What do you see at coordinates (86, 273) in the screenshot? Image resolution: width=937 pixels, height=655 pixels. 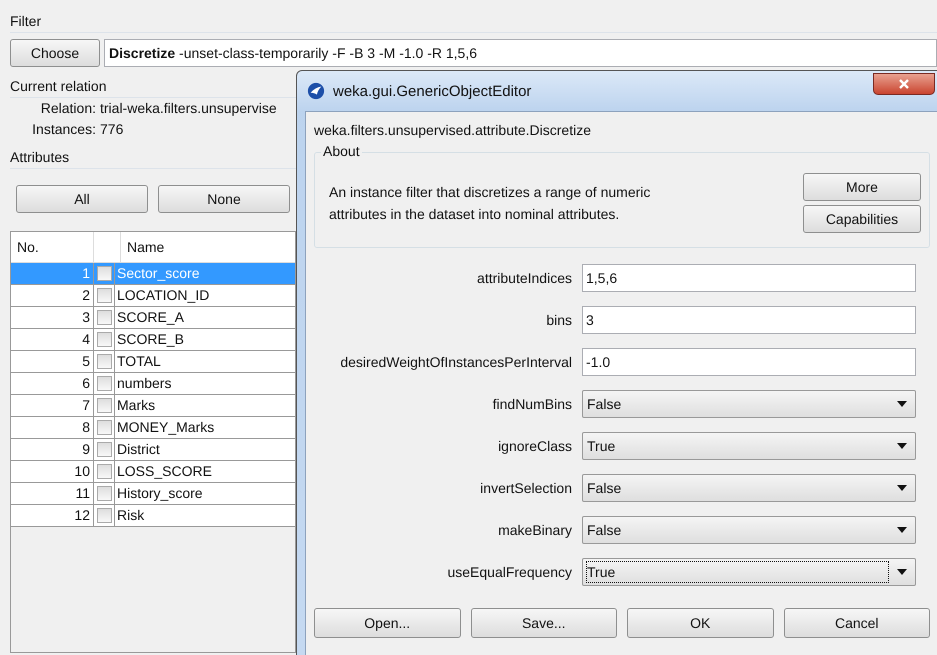 I see `row-number: 1` at bounding box center [86, 273].